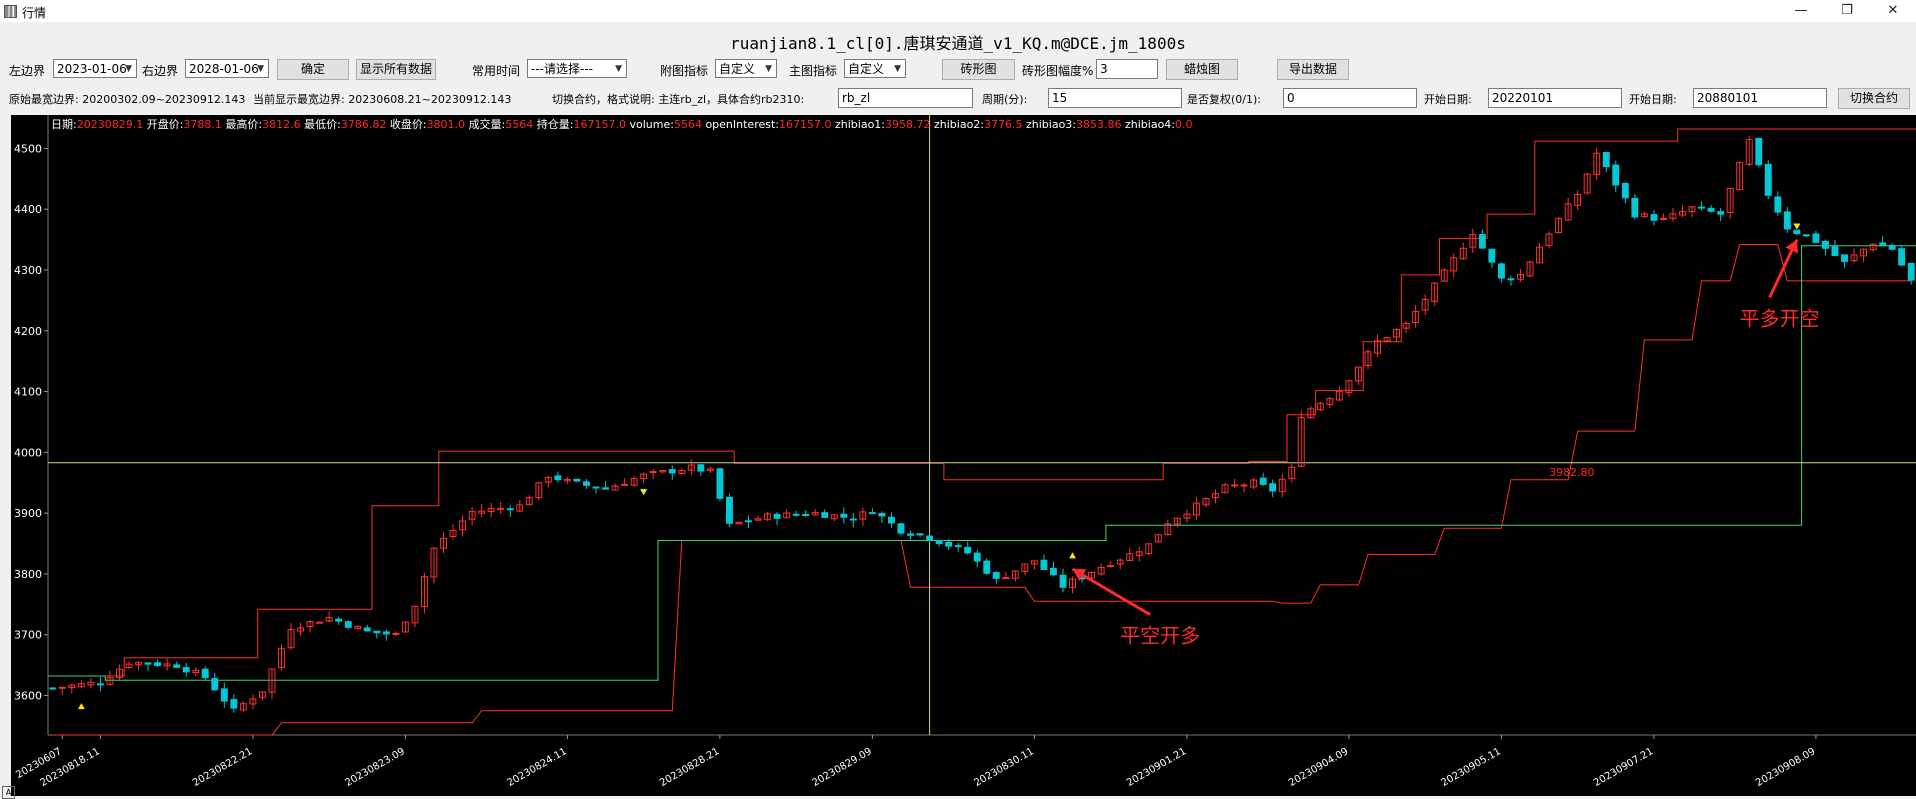 The image size is (1916, 799). I want to click on common-time-value: ---请选择---, so click(562, 69).